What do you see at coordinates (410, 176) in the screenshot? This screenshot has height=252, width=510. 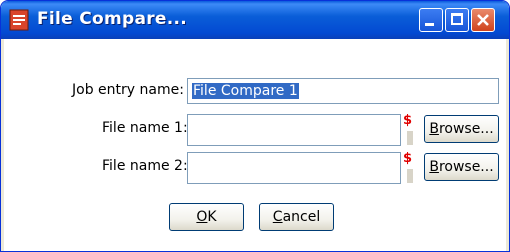 I see `file-name-2-marker-bar` at bounding box center [410, 176].